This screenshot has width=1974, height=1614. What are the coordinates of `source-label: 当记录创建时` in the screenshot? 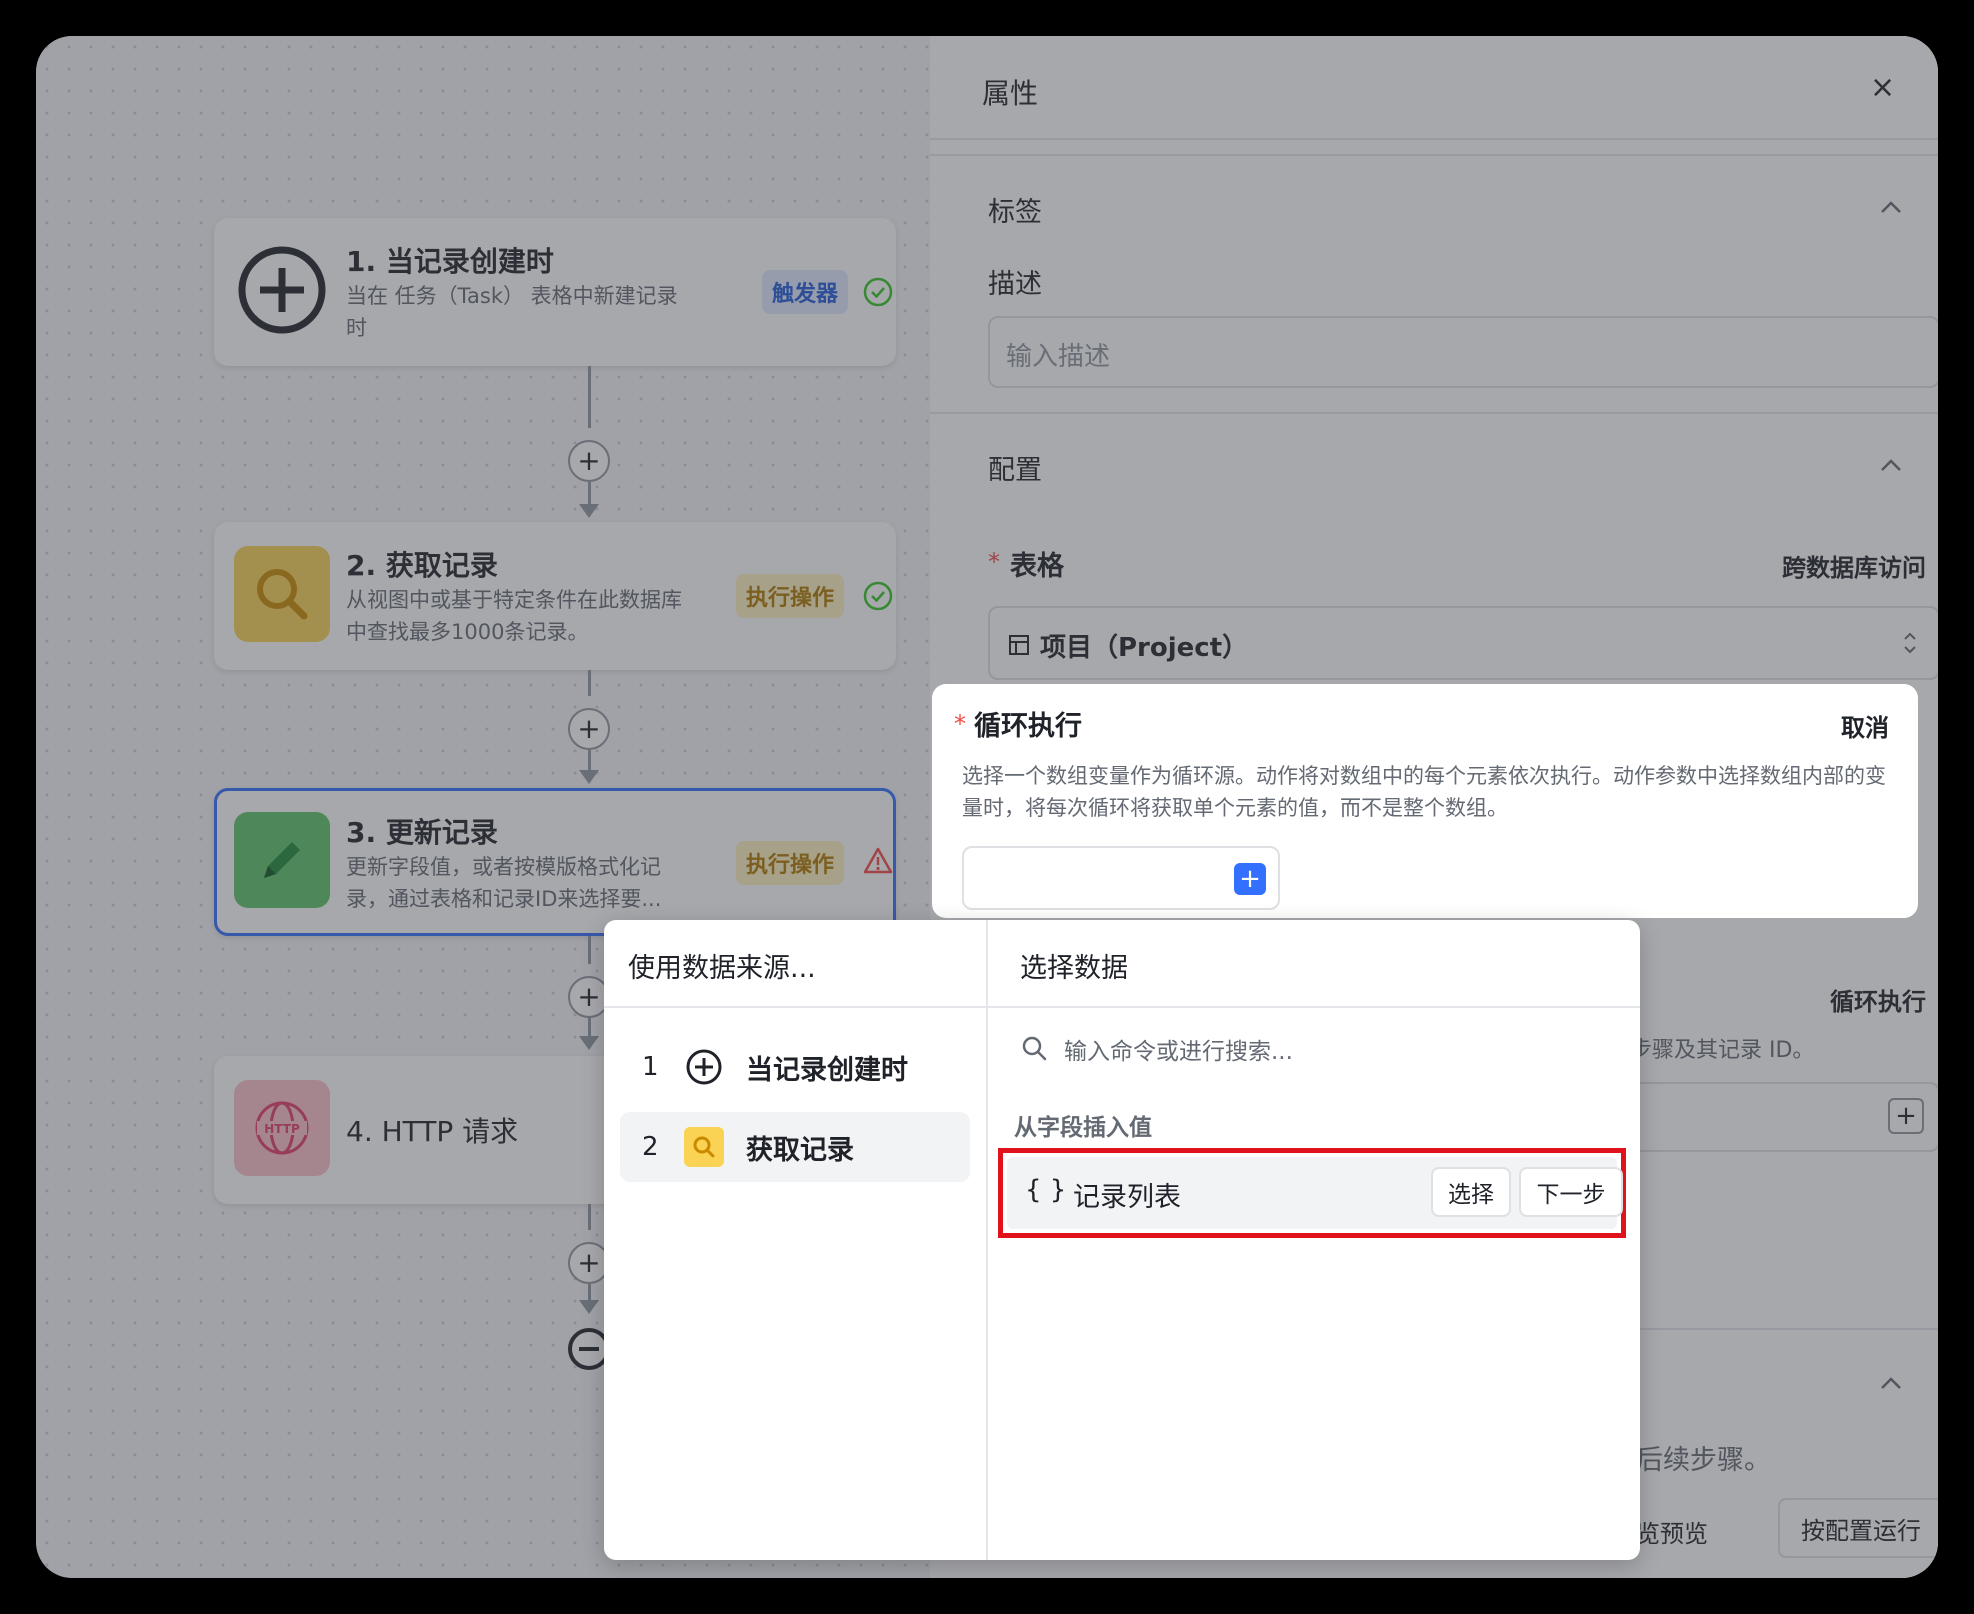 It's located at (827, 1070).